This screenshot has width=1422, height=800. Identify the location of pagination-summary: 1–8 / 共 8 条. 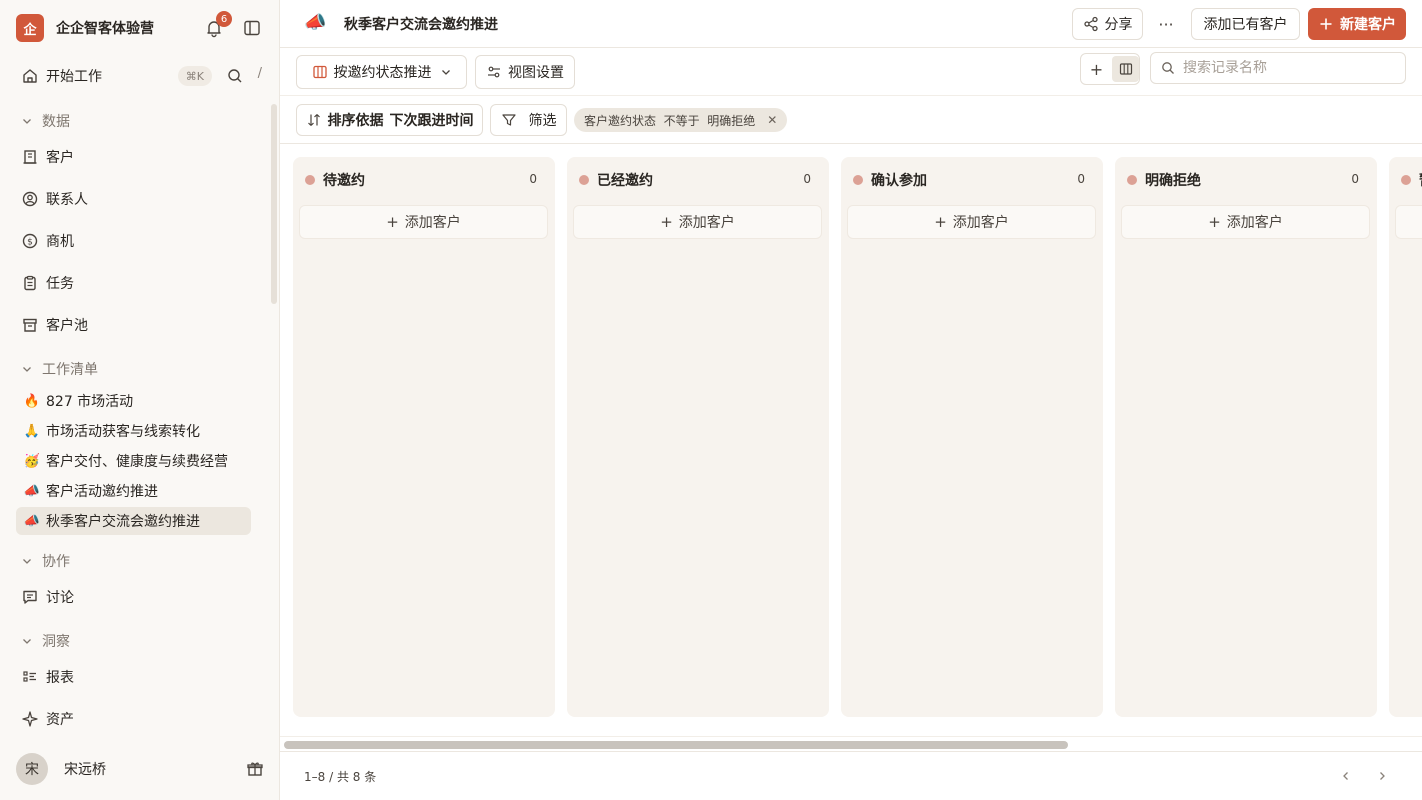
(340, 777).